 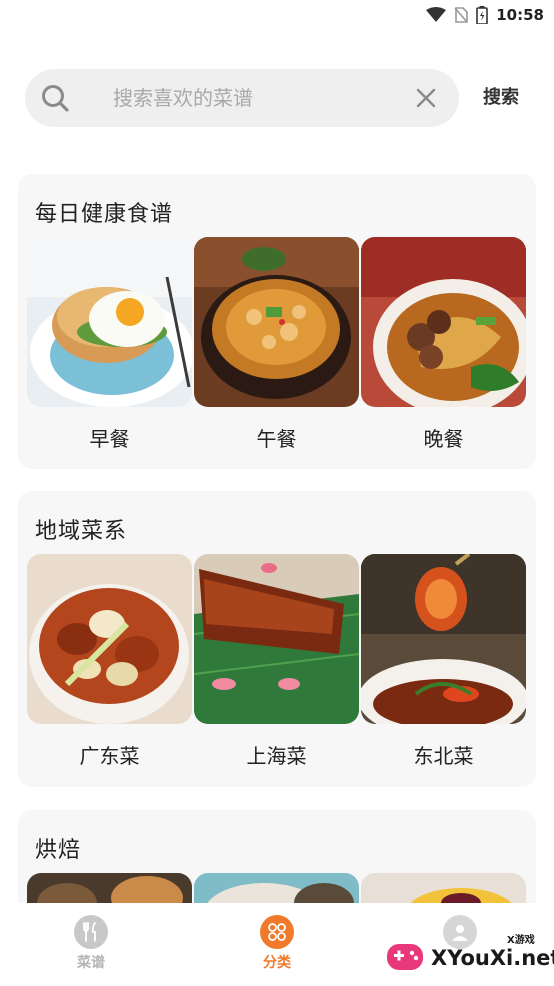 I want to click on section-title: 地域菜系, so click(x=81, y=531).